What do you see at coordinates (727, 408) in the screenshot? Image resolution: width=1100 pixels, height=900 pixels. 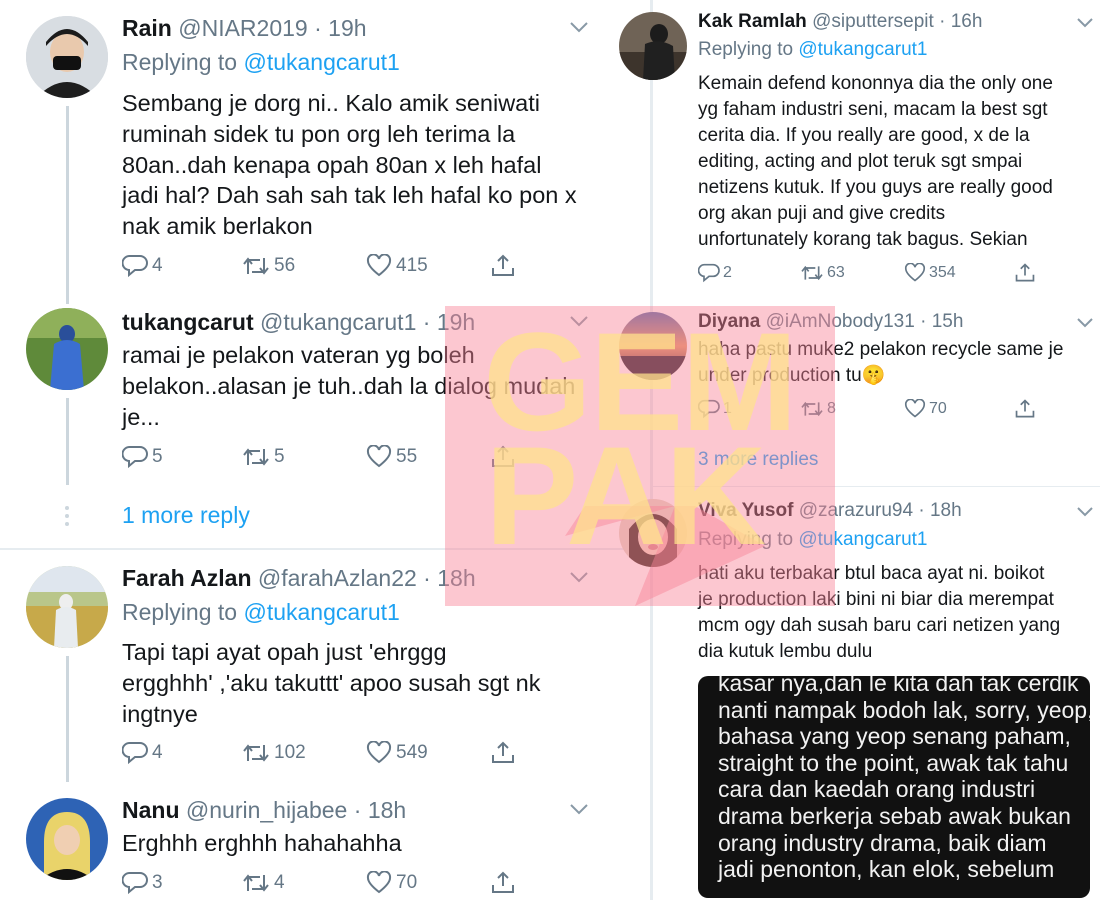 I see `reply-count: 1` at bounding box center [727, 408].